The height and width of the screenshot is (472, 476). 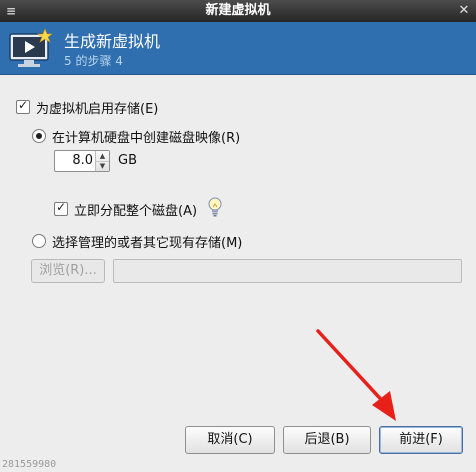 I want to click on allocate-disk-label: 立即分配整个磁盘(A), so click(x=136, y=211).